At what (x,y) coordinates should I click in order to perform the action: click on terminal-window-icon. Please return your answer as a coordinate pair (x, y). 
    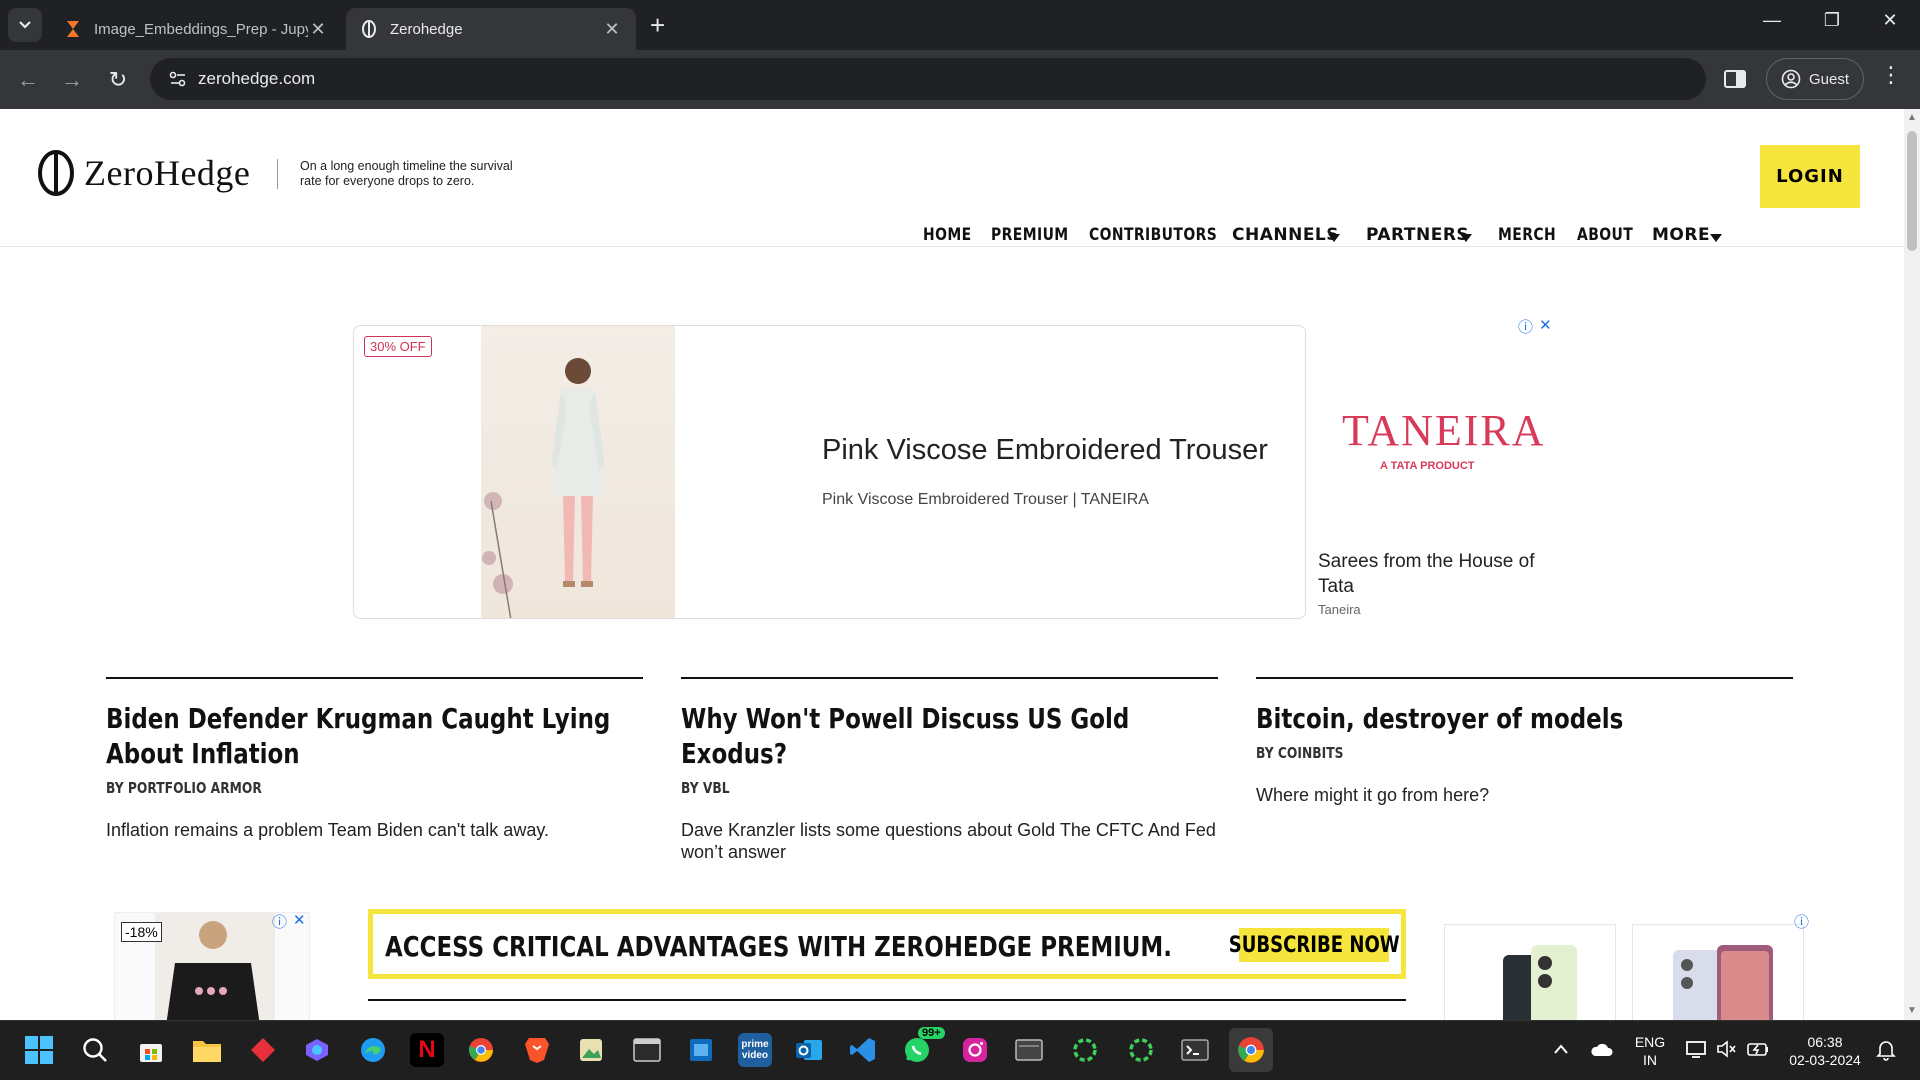
    Looking at the image, I should click on (647, 1050).